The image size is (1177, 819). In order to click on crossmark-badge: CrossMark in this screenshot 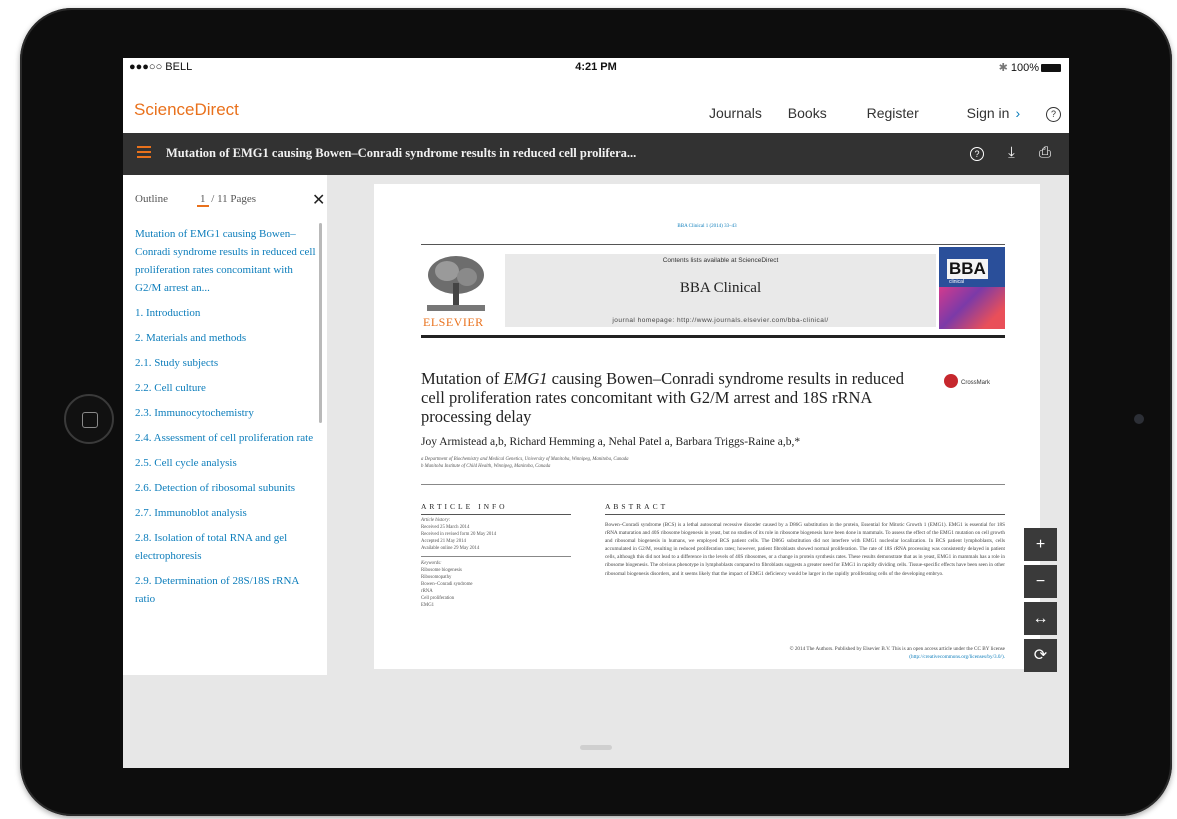, I will do `click(974, 384)`.